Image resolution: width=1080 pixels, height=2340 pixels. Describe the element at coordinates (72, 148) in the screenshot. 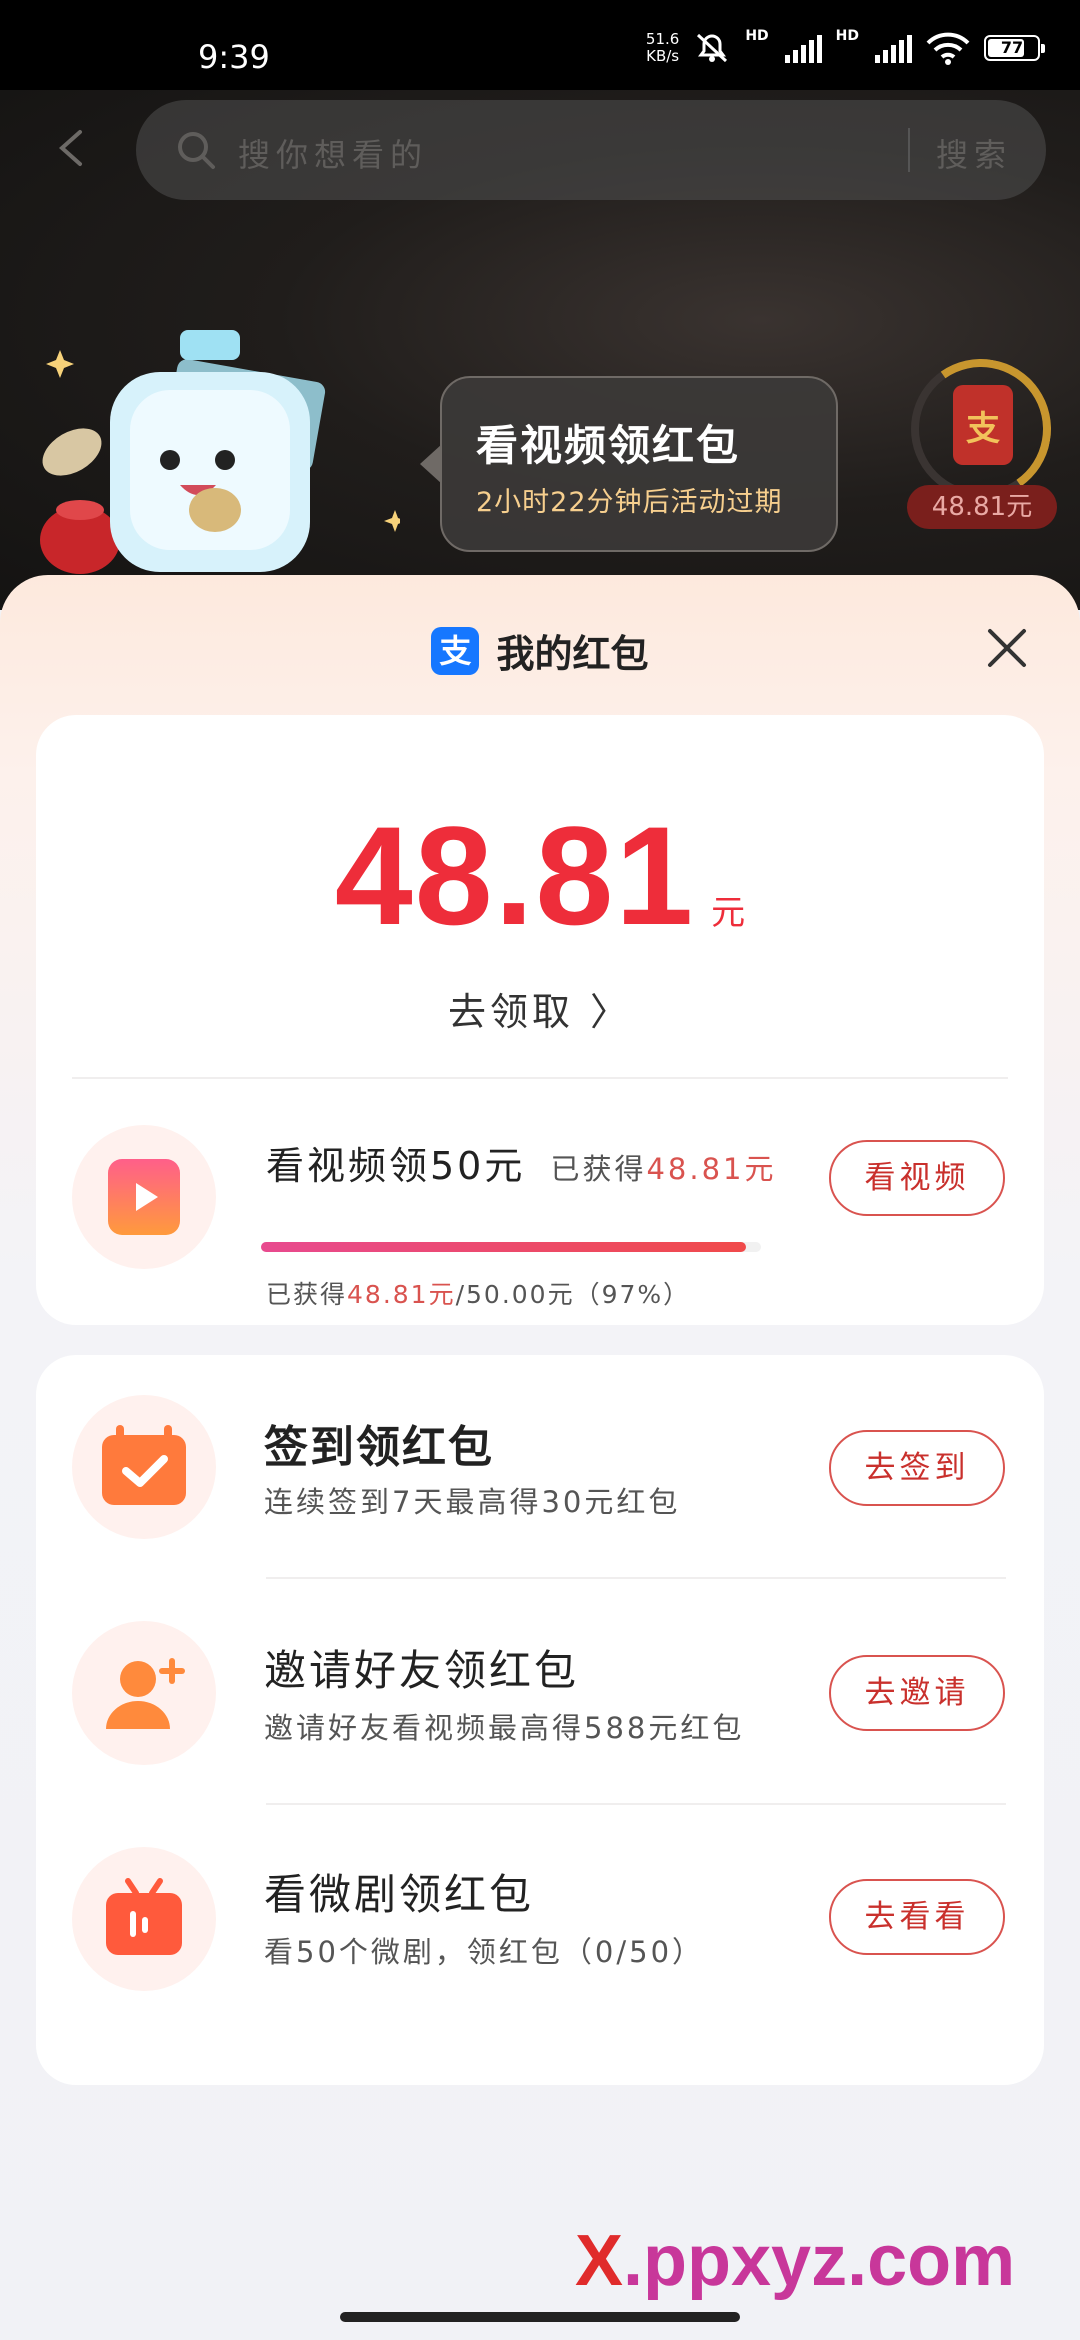

I see `back-icon` at that location.